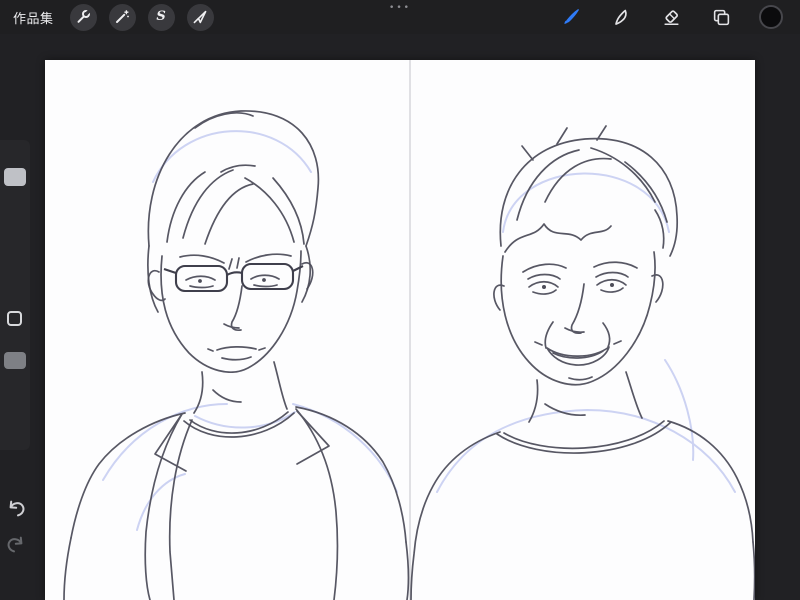  What do you see at coordinates (15, 177) in the screenshot?
I see `brush-size-slider` at bounding box center [15, 177].